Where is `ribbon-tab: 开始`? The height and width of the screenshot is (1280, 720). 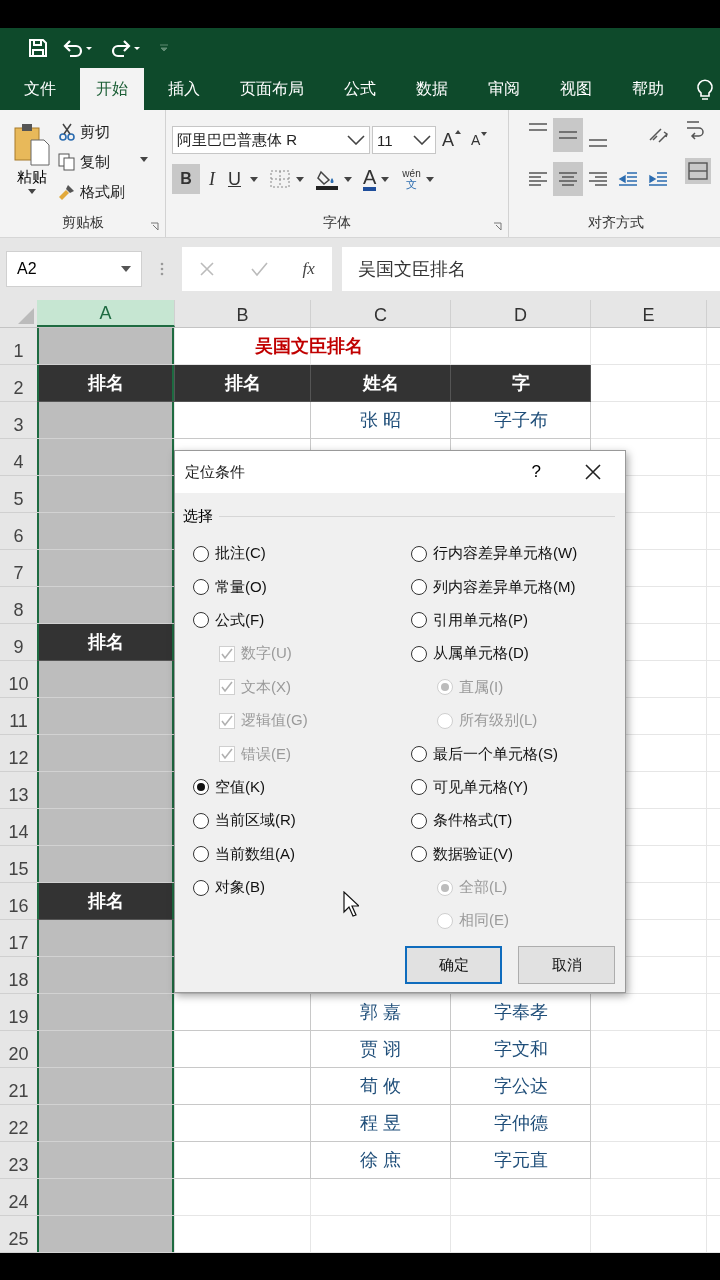 ribbon-tab: 开始 is located at coordinates (112, 89).